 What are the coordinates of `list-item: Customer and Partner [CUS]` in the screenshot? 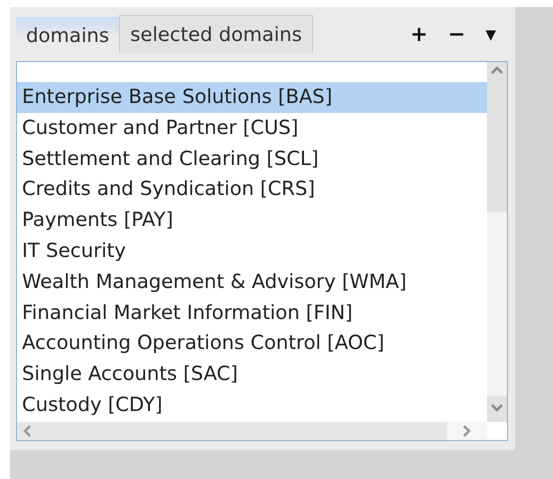 It's located at (252, 128).